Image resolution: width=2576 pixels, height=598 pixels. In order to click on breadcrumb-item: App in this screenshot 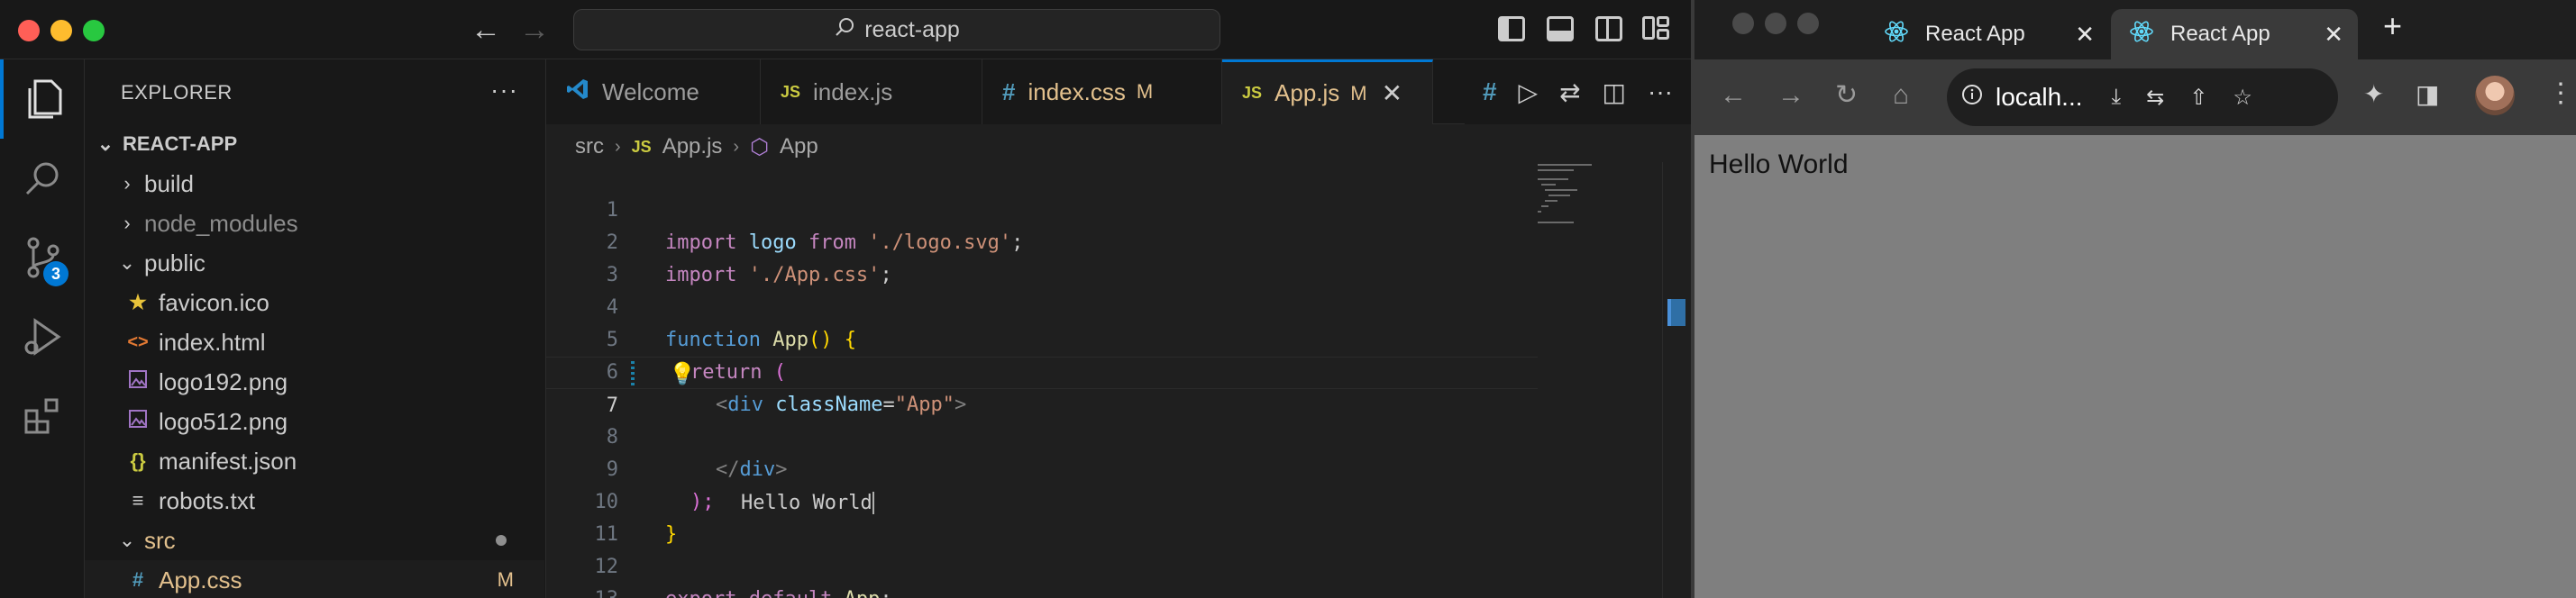, I will do `click(799, 146)`.